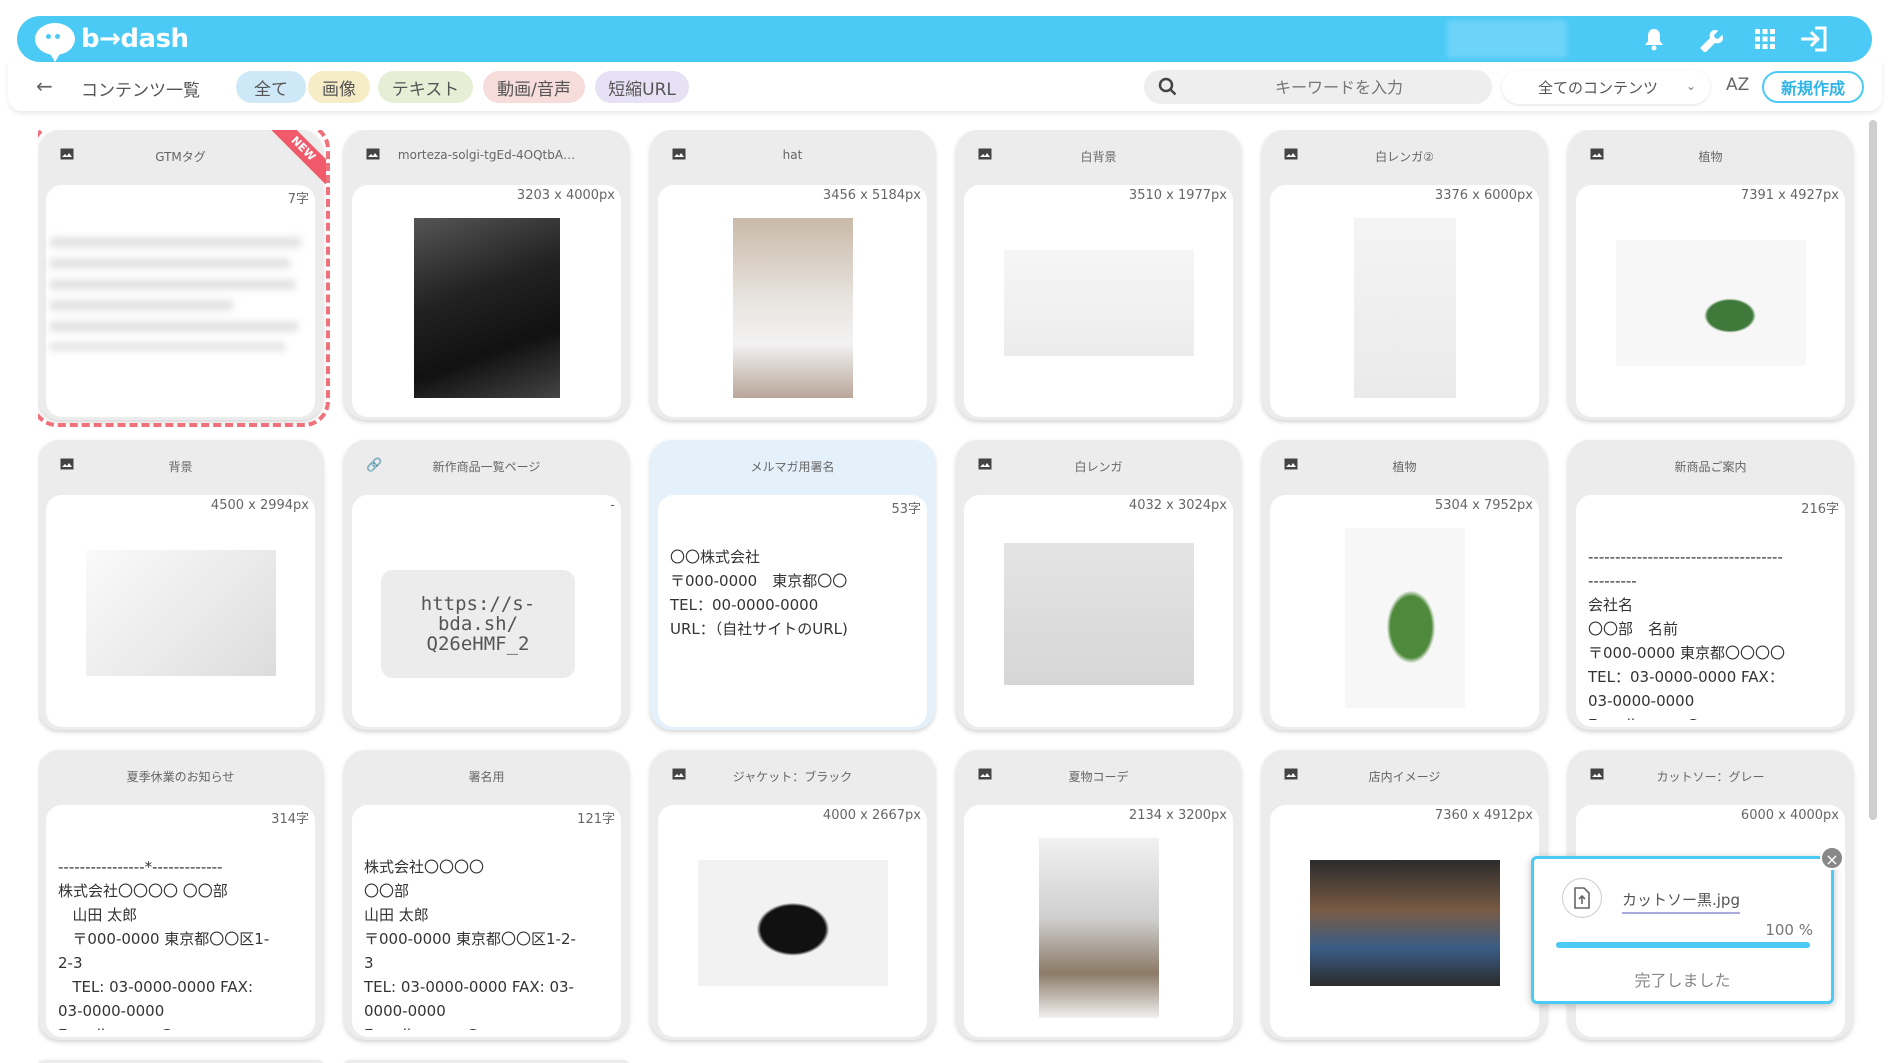  Describe the element at coordinates (184, 278) in the screenshot. I see `content-card: GTMタグ 7字 NEW` at that location.